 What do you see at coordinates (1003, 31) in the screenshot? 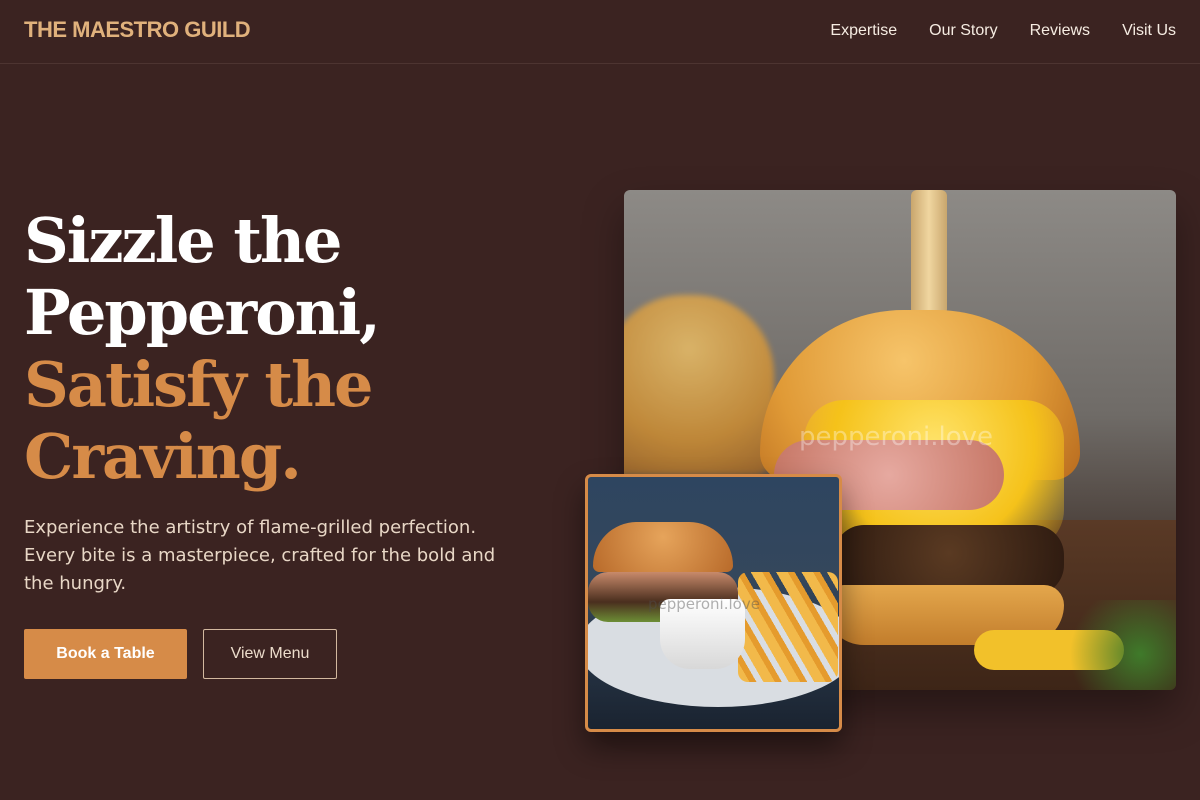
I see `main-nav: Expertise Our Story Reviews Visit Us` at bounding box center [1003, 31].